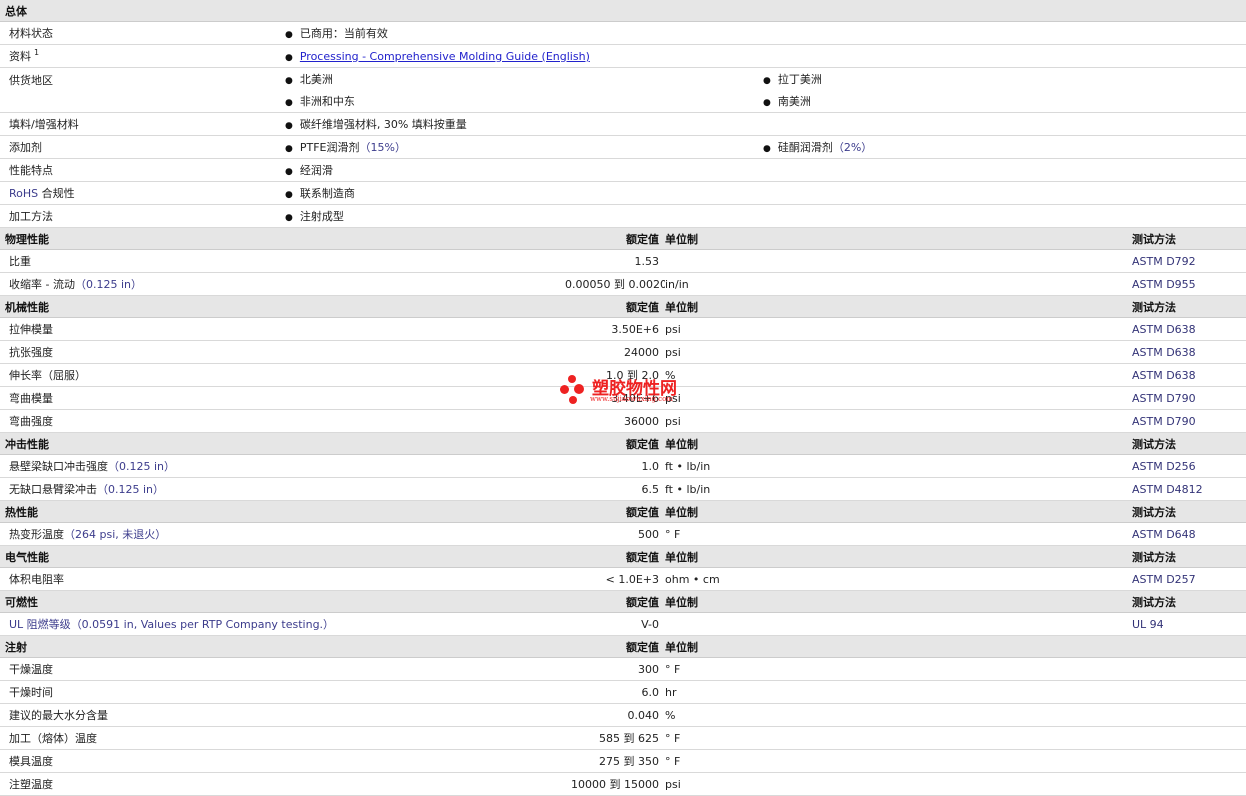  What do you see at coordinates (898, 579) in the screenshot?
I see `property-unit: ohm • cm` at bounding box center [898, 579].